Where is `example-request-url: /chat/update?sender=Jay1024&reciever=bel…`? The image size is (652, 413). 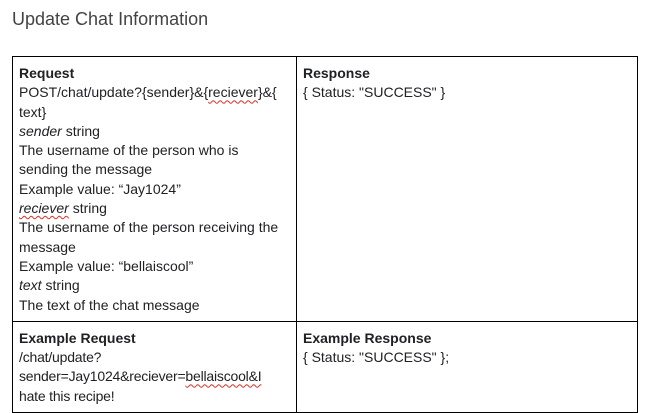 example-request-url: /chat/update?sender=Jay1024&reciever=bel… is located at coordinates (154, 377).